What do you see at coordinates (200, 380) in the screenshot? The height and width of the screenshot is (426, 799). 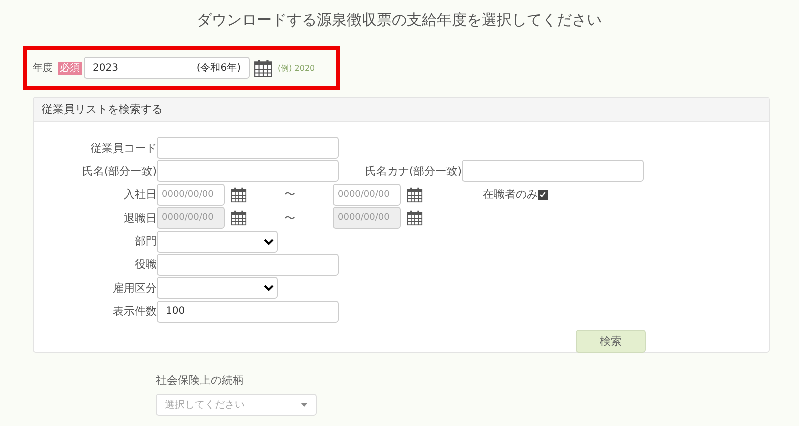 I see `field-label: 社会保険上の続柄` at bounding box center [200, 380].